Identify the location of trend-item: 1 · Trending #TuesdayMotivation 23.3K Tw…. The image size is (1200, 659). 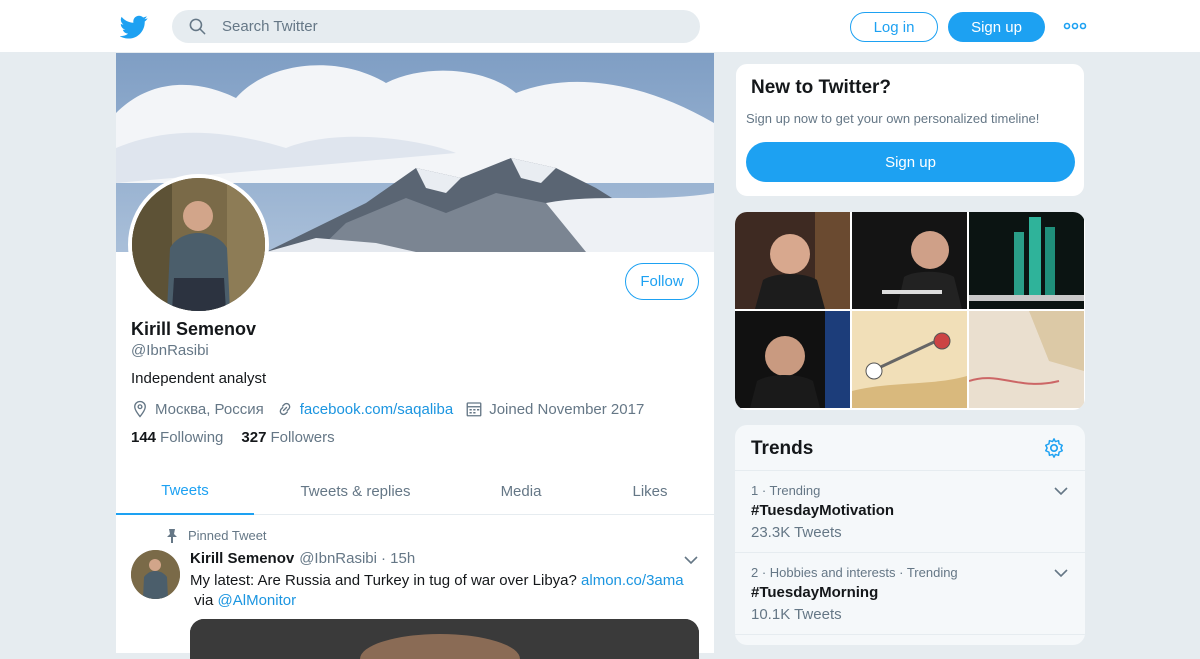
(910, 512).